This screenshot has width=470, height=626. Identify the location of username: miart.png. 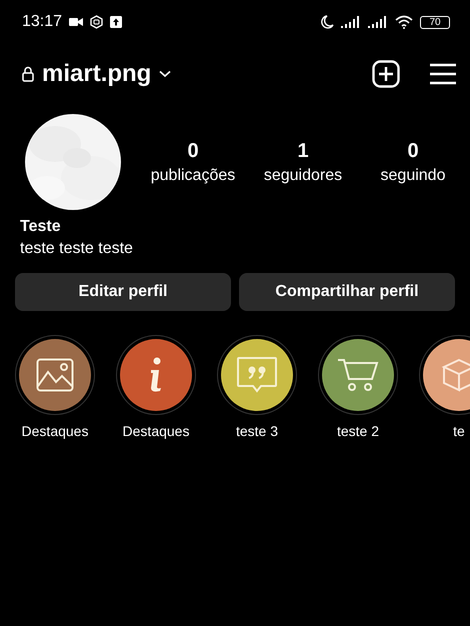
(97, 74).